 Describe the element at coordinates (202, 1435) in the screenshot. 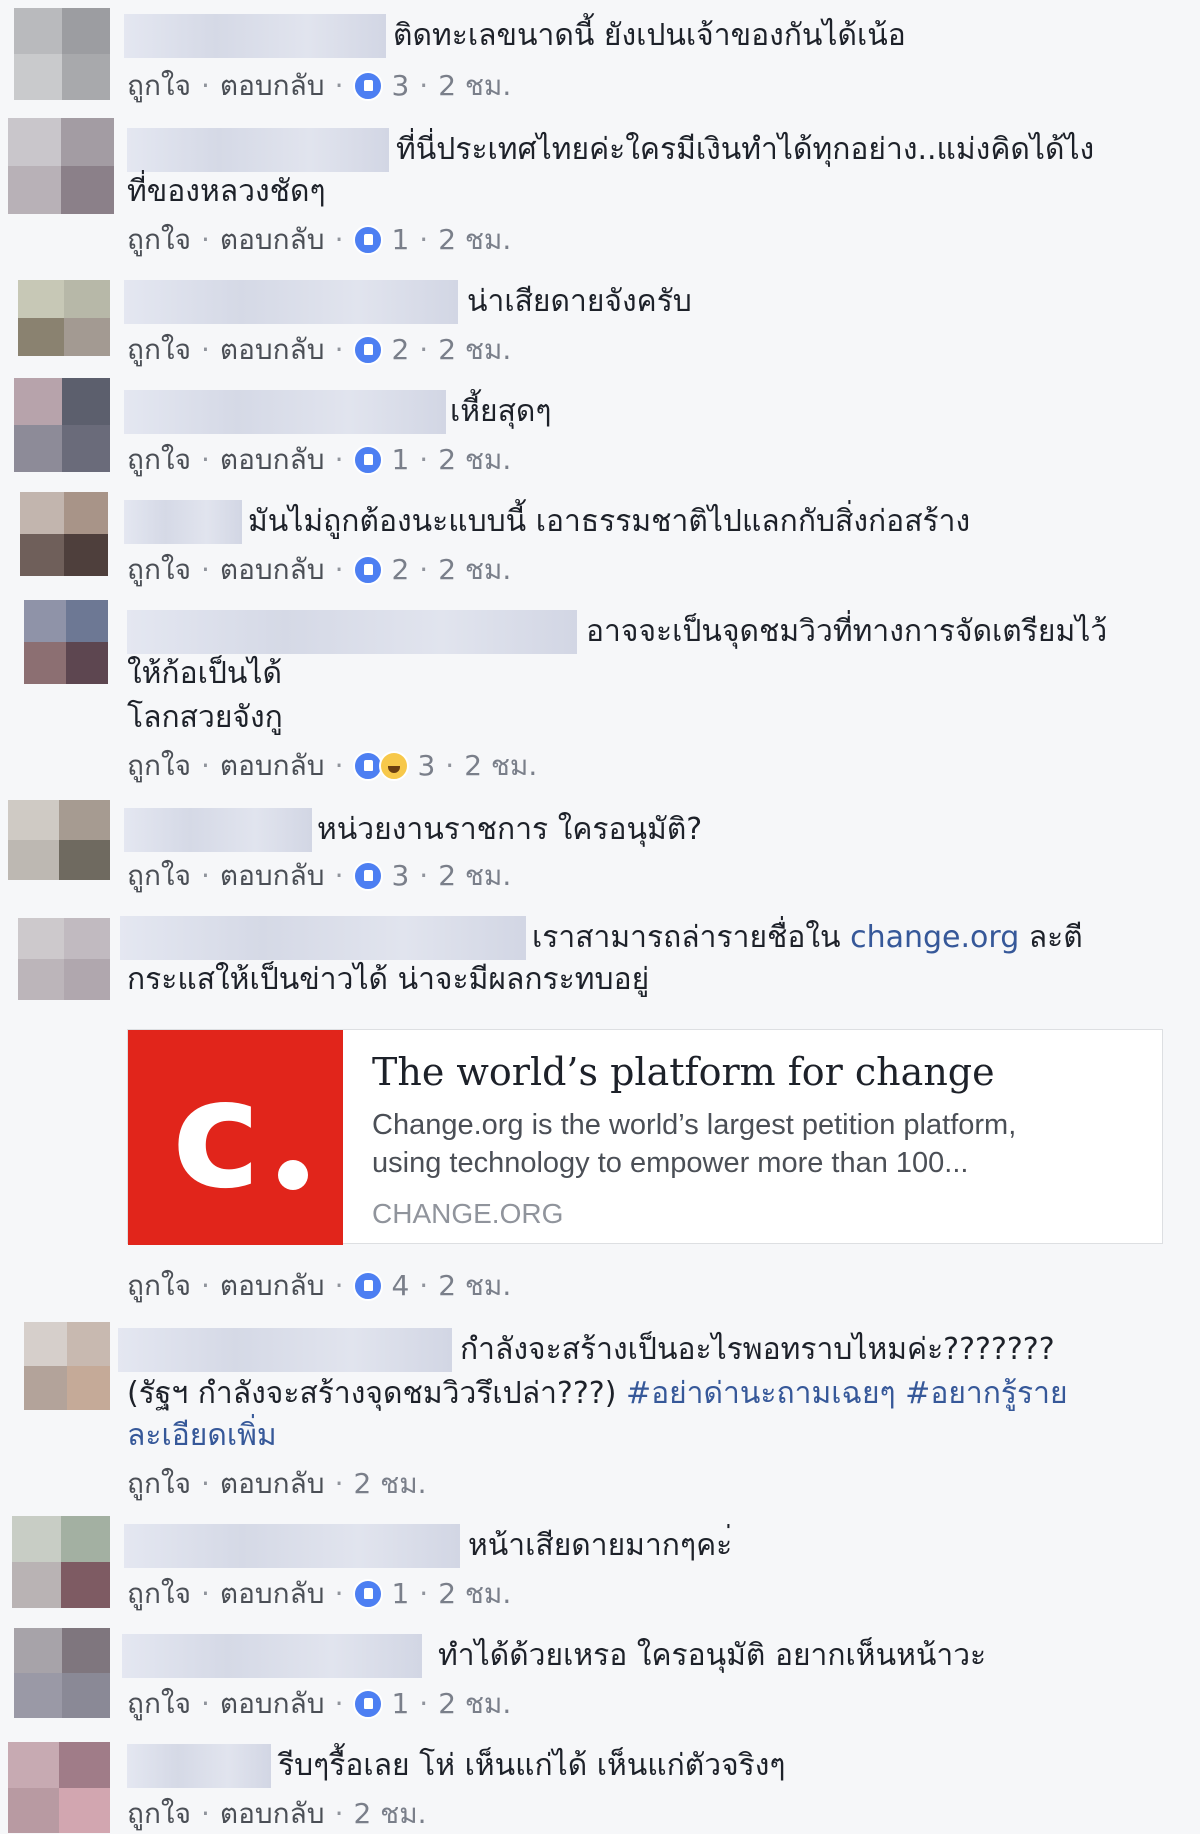

I see `hashtag-link: ละเอียดเพิ่ม` at that location.